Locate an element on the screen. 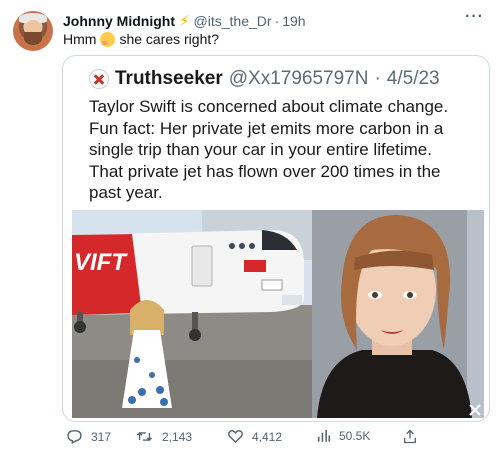  tweet-text-end: she cares right? is located at coordinates (169, 39).